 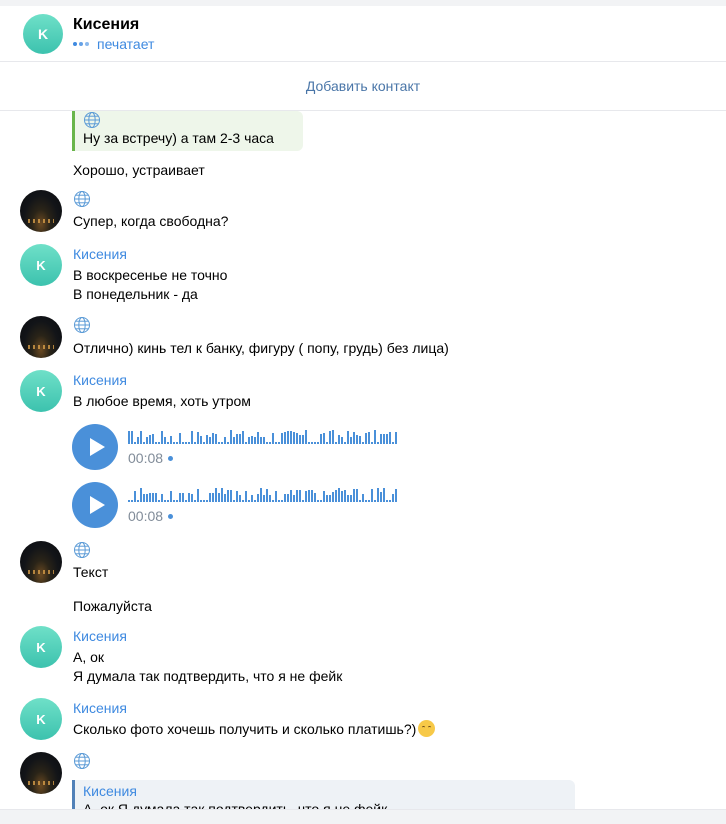 I want to click on typing-status-text: печатает, so click(x=126, y=44).